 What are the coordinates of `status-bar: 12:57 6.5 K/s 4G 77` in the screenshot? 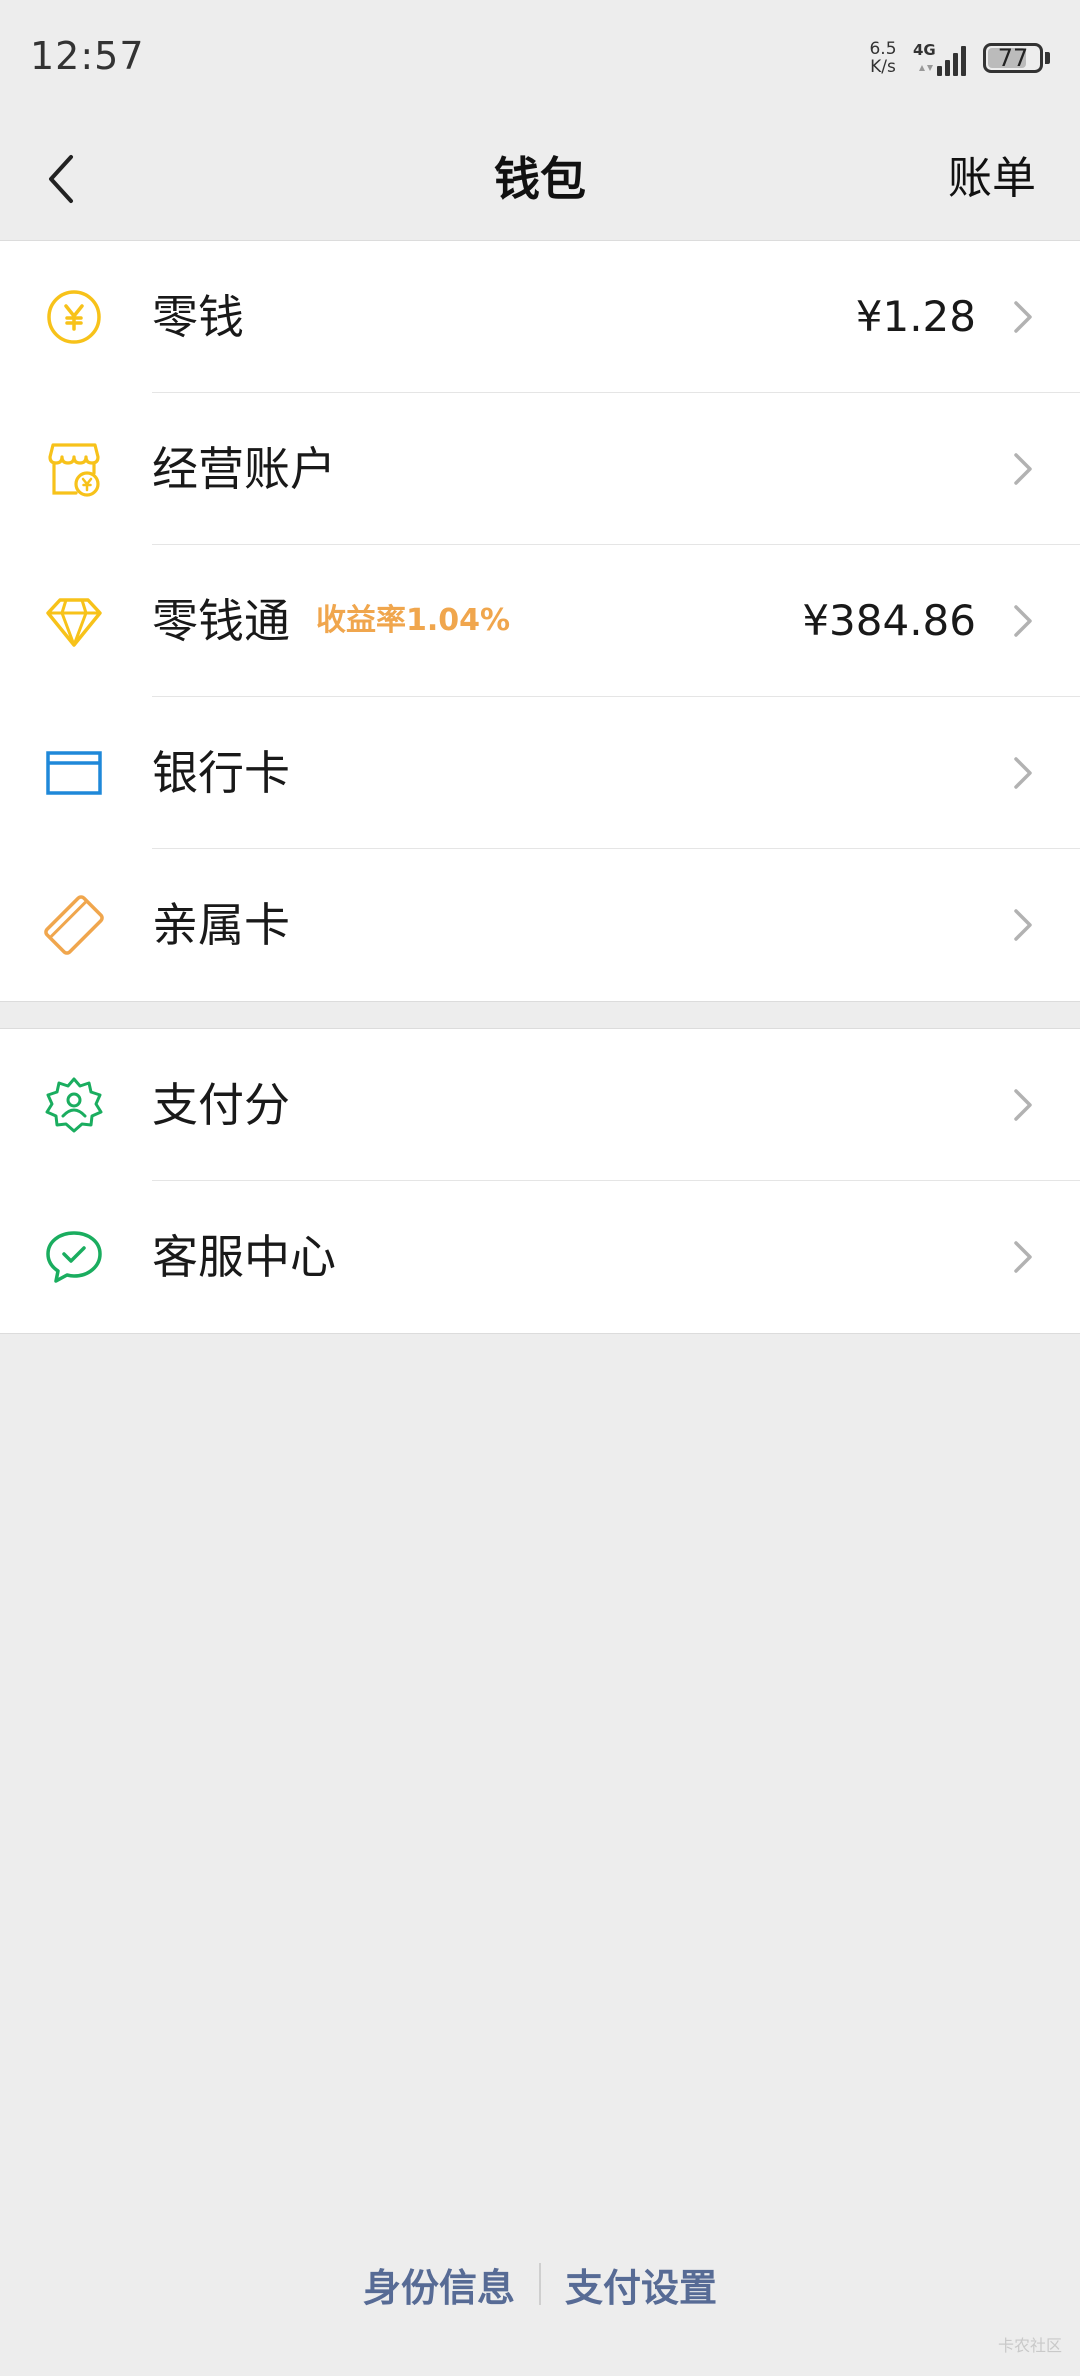 It's located at (540, 59).